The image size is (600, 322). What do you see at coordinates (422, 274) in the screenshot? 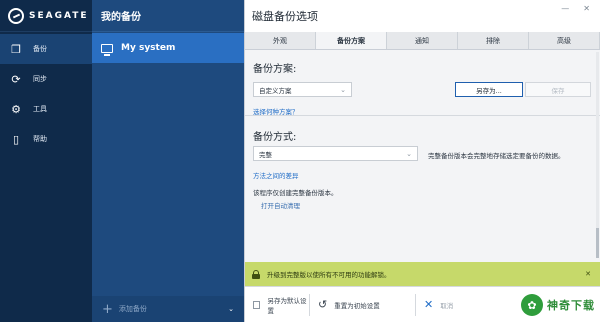
I see `upgrade-banner: 升级到完整版以使所有不可用的功能解锁。 ✕` at bounding box center [422, 274].